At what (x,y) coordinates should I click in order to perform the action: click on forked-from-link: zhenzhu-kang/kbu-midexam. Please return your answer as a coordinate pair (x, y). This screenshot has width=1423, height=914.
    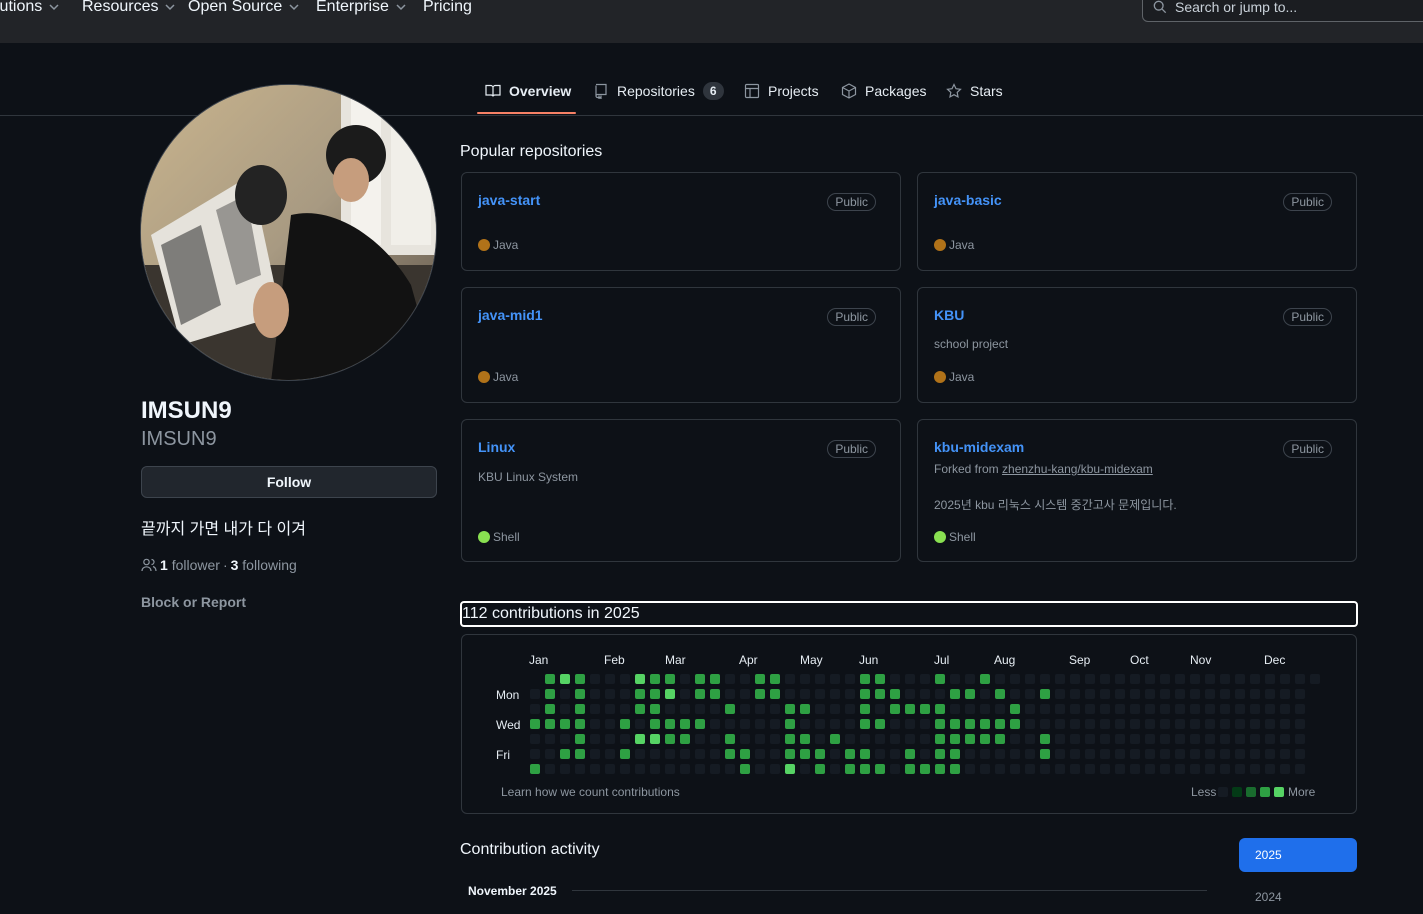
    Looking at the image, I should click on (1077, 469).